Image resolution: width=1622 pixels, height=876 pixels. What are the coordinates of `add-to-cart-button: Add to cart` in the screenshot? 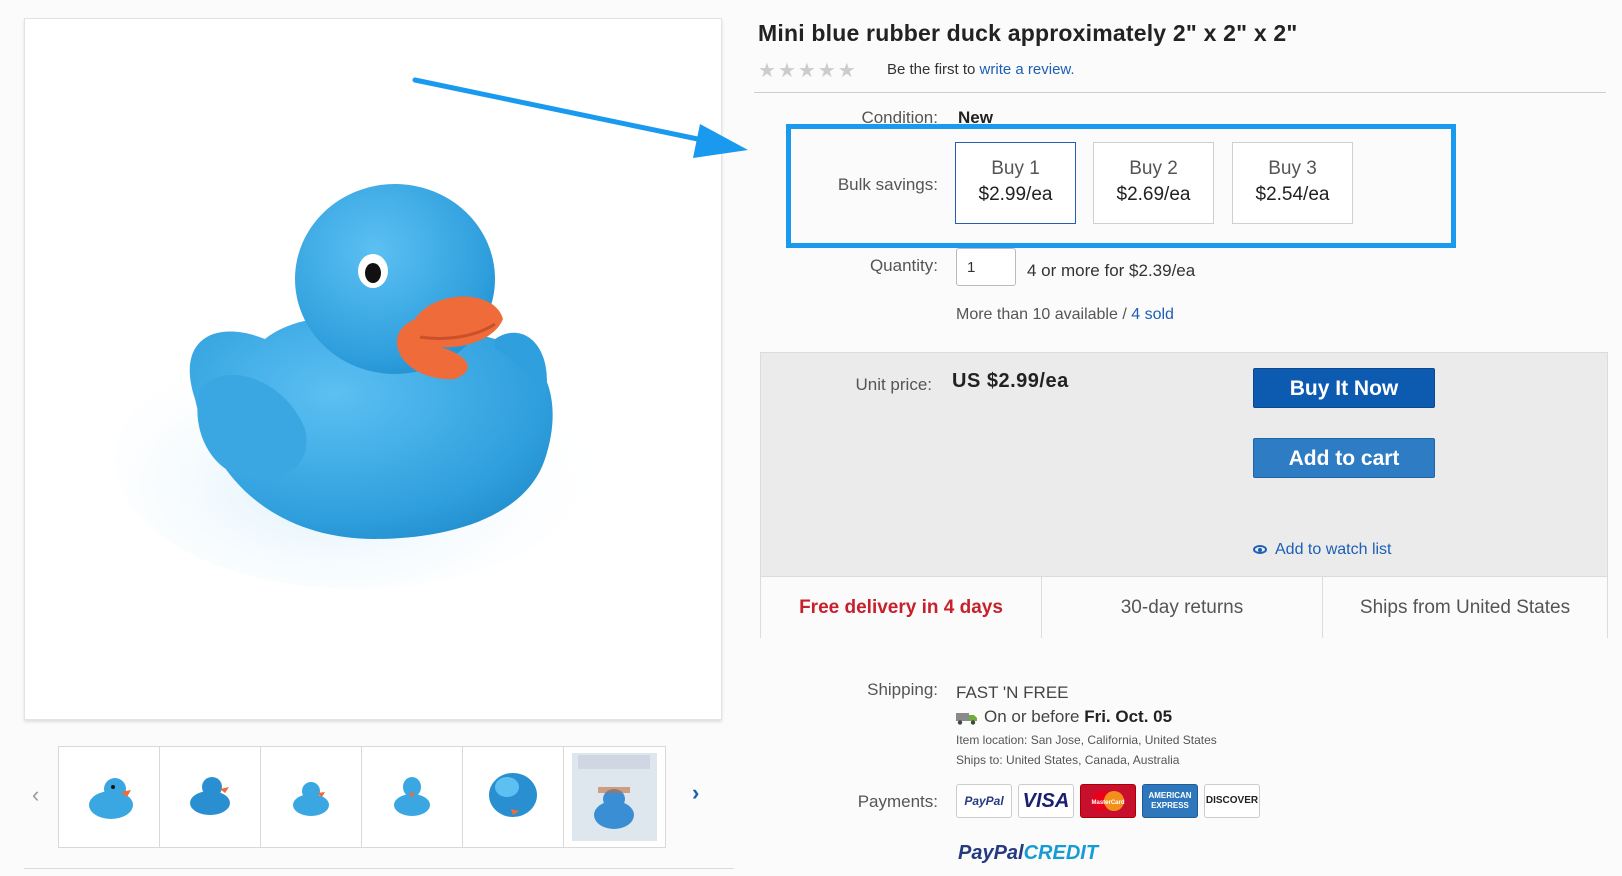 It's located at (1344, 458).